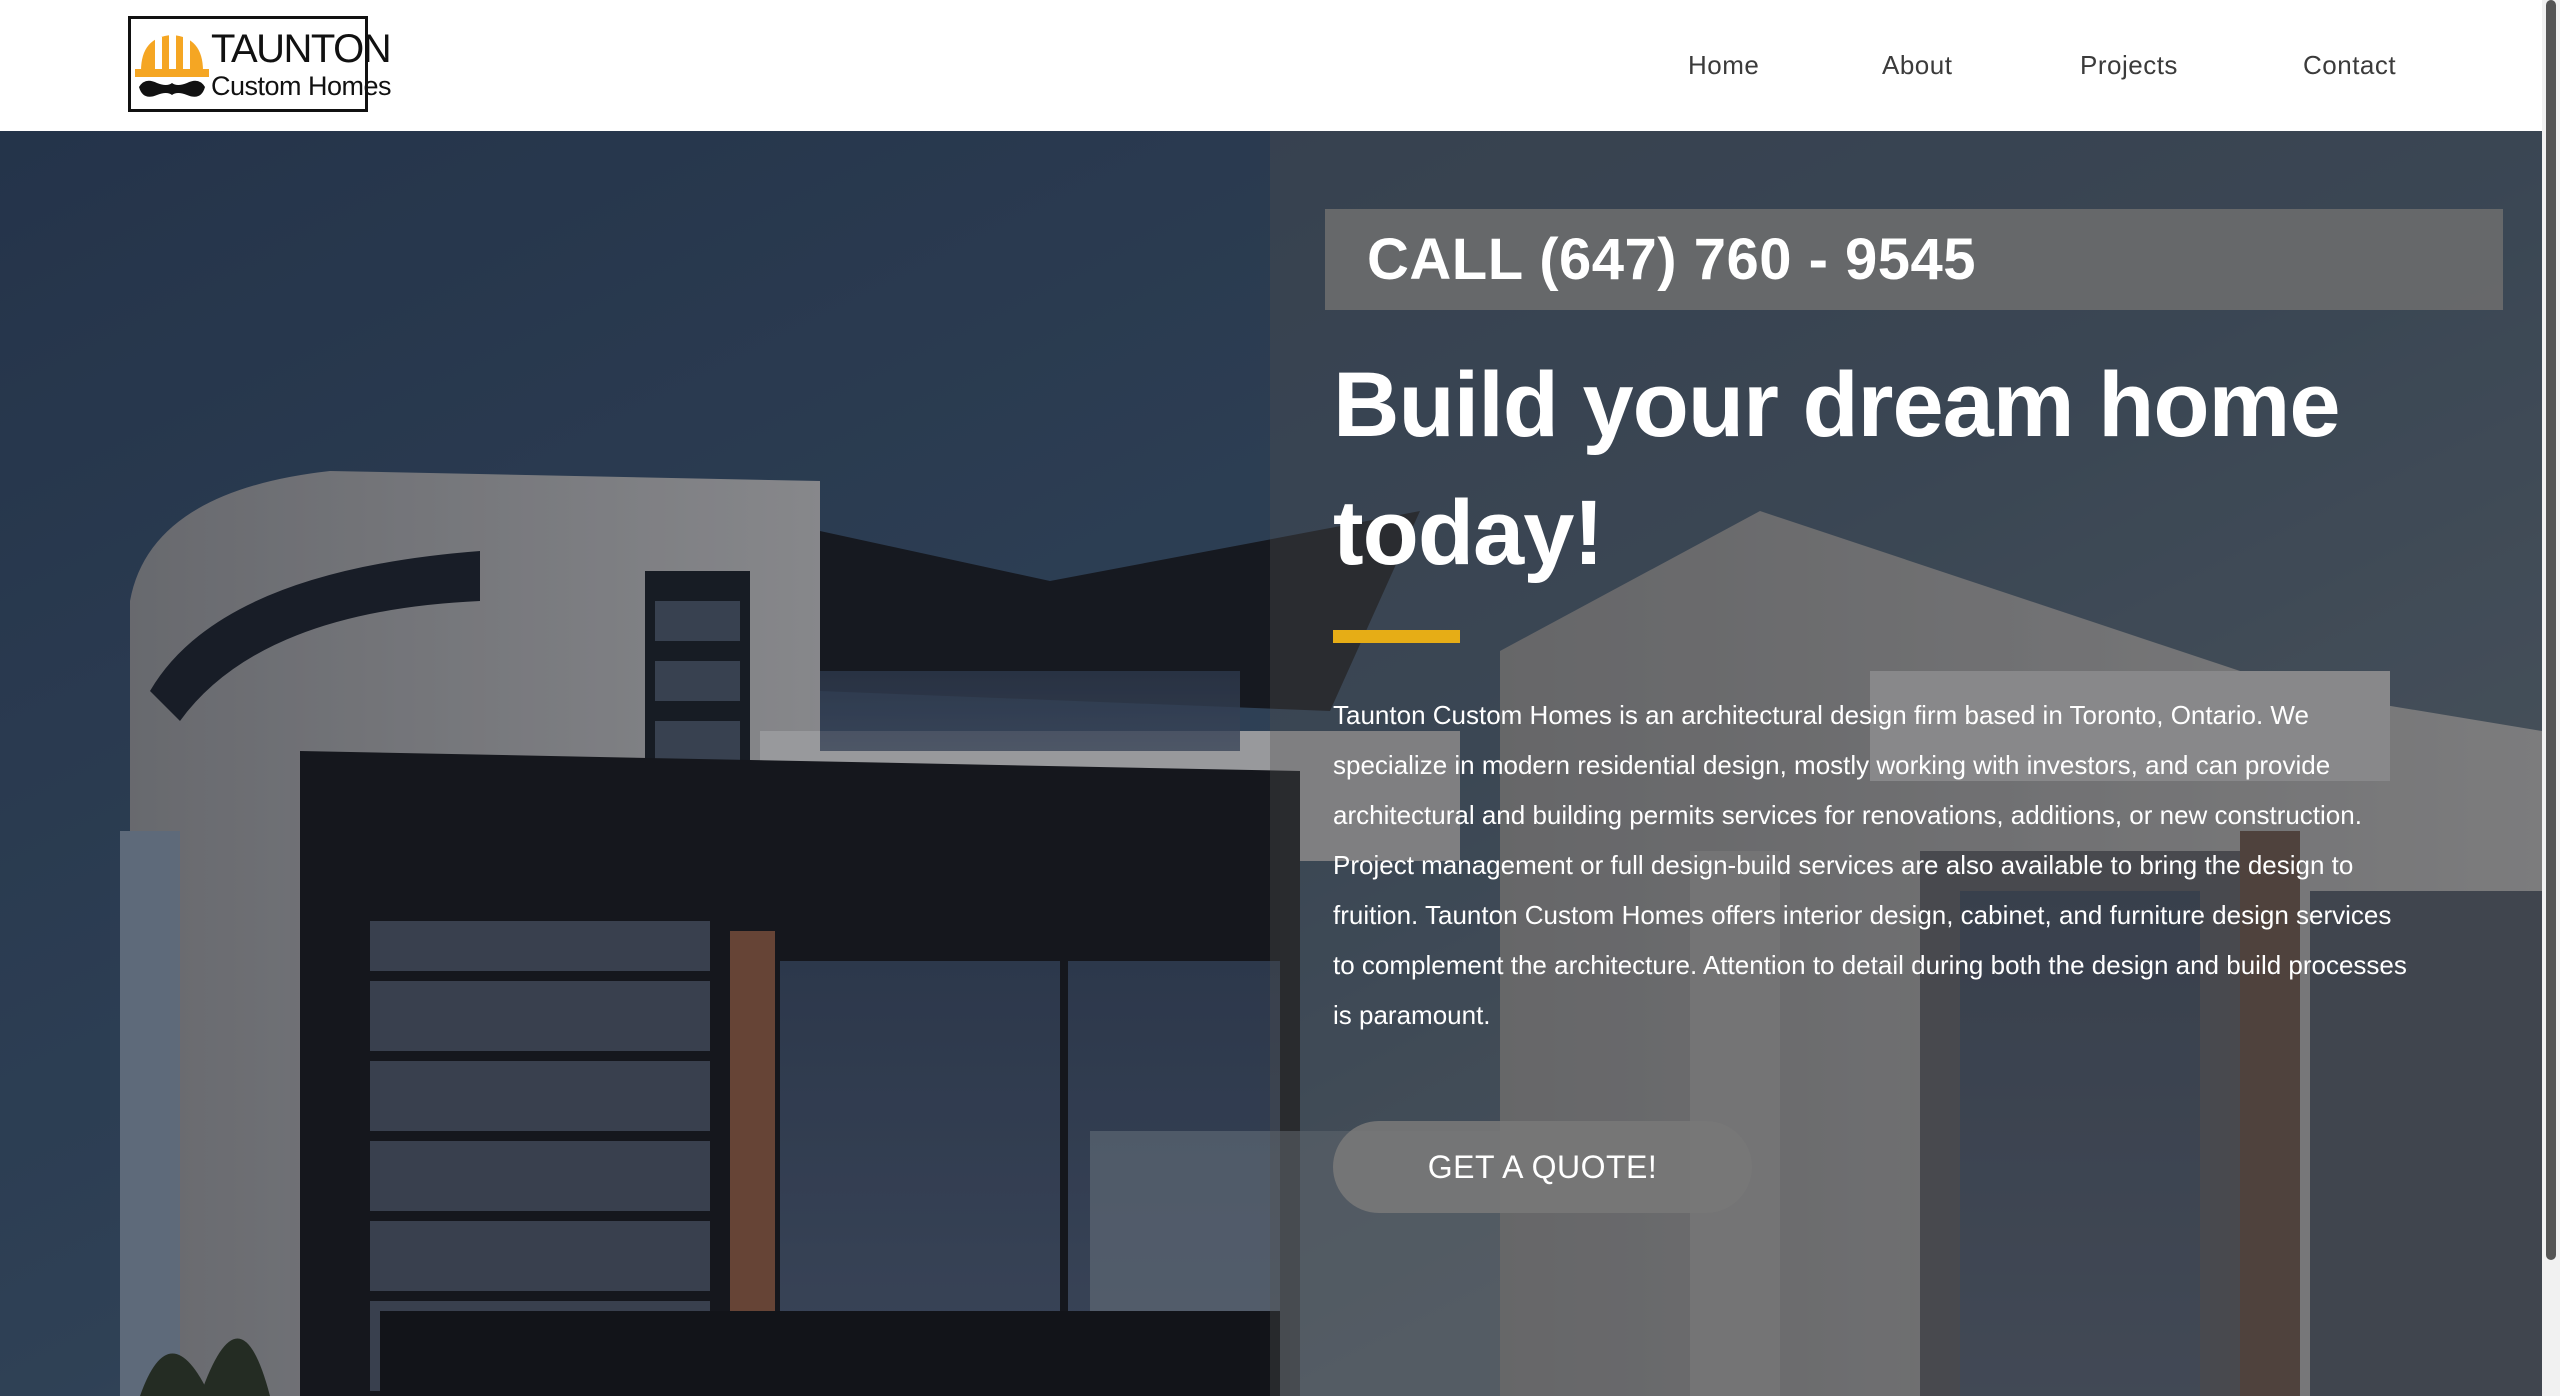 Image resolution: width=2560 pixels, height=1396 pixels. I want to click on call-banner: CALL (647) 760 - 9545, so click(1914, 259).